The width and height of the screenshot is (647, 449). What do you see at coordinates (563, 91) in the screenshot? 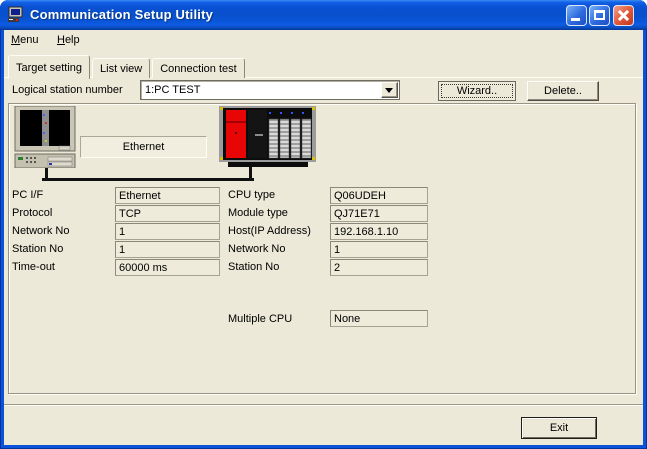
I see `delete-button: Delete..` at bounding box center [563, 91].